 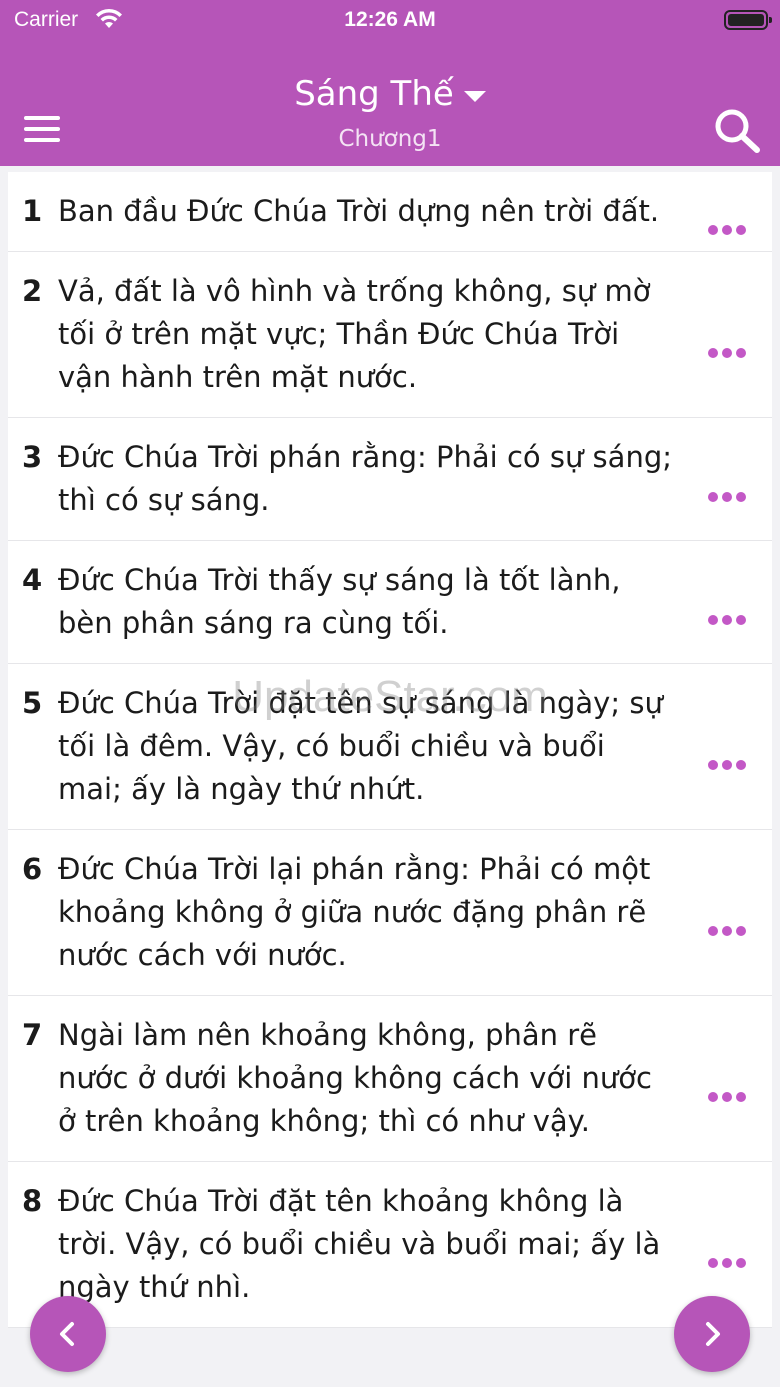 I want to click on chevron-left-icon, so click(x=67, y=1334).